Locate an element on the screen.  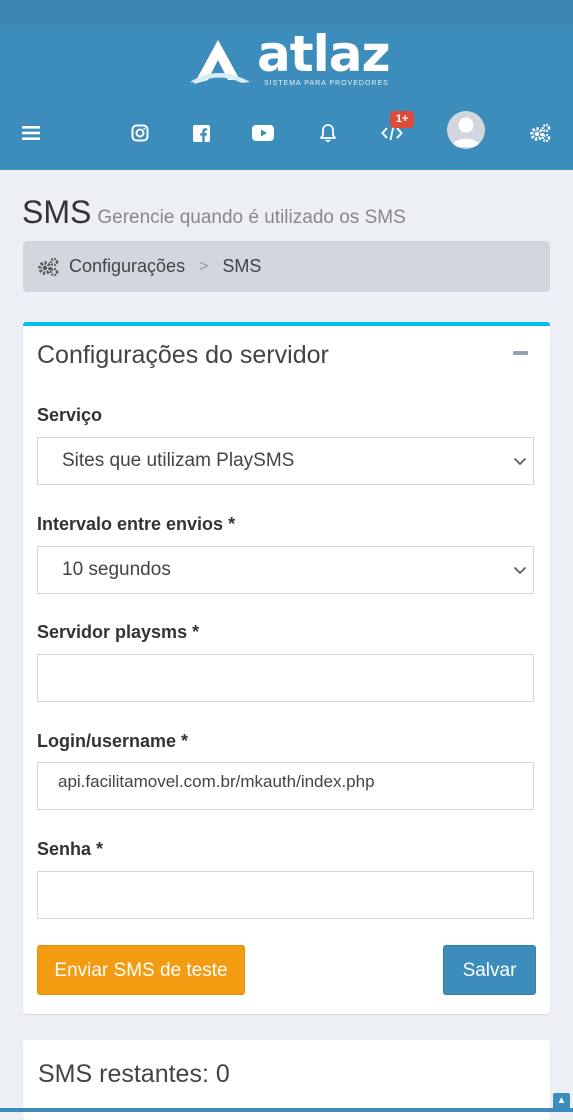
server-input is located at coordinates (285, 678).